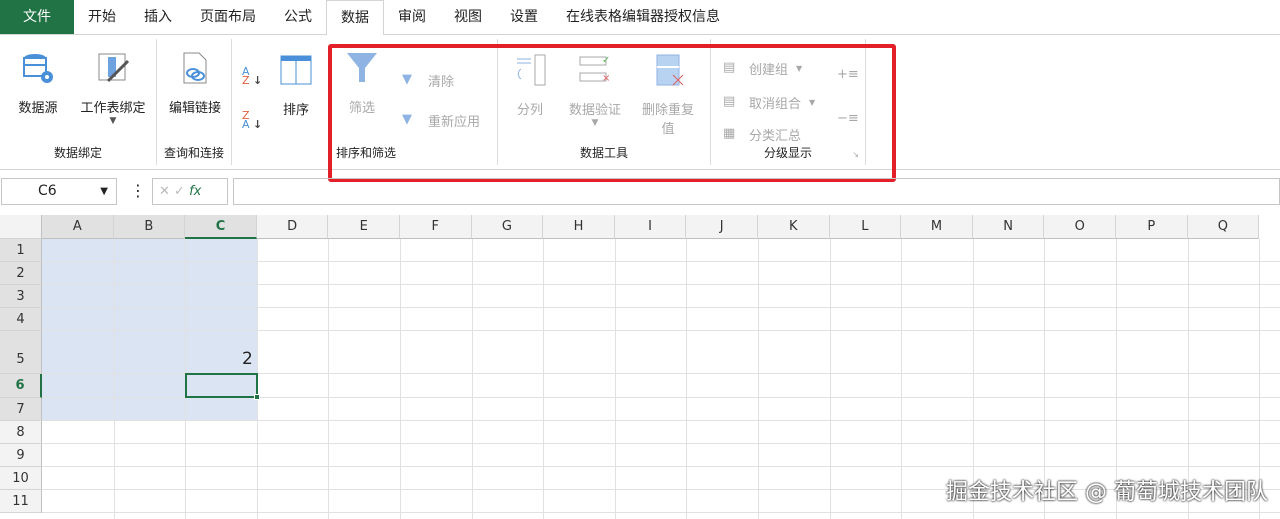 The height and width of the screenshot is (519, 1280). Describe the element at coordinates (78, 227) in the screenshot. I see `column-header-A: A` at that location.